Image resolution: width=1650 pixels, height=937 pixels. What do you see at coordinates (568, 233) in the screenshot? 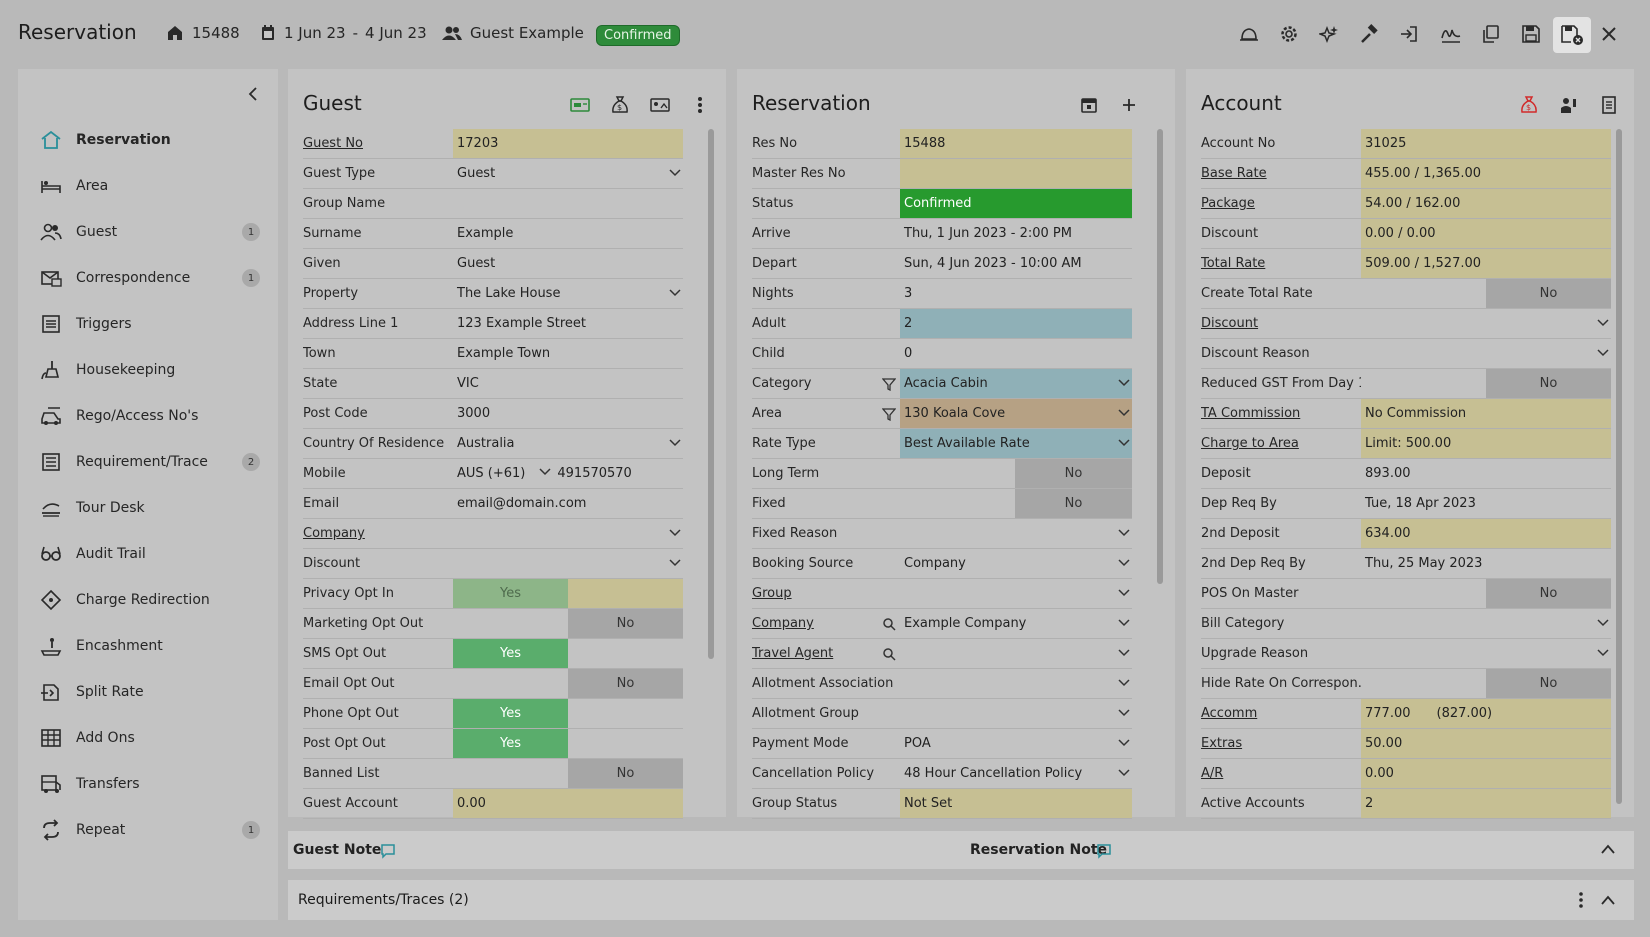
I see `field-value: Example` at bounding box center [568, 233].